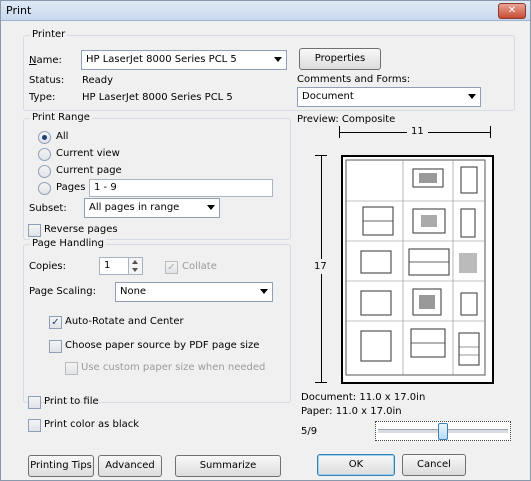  I want to click on comments-forms-value: Document, so click(328, 96).